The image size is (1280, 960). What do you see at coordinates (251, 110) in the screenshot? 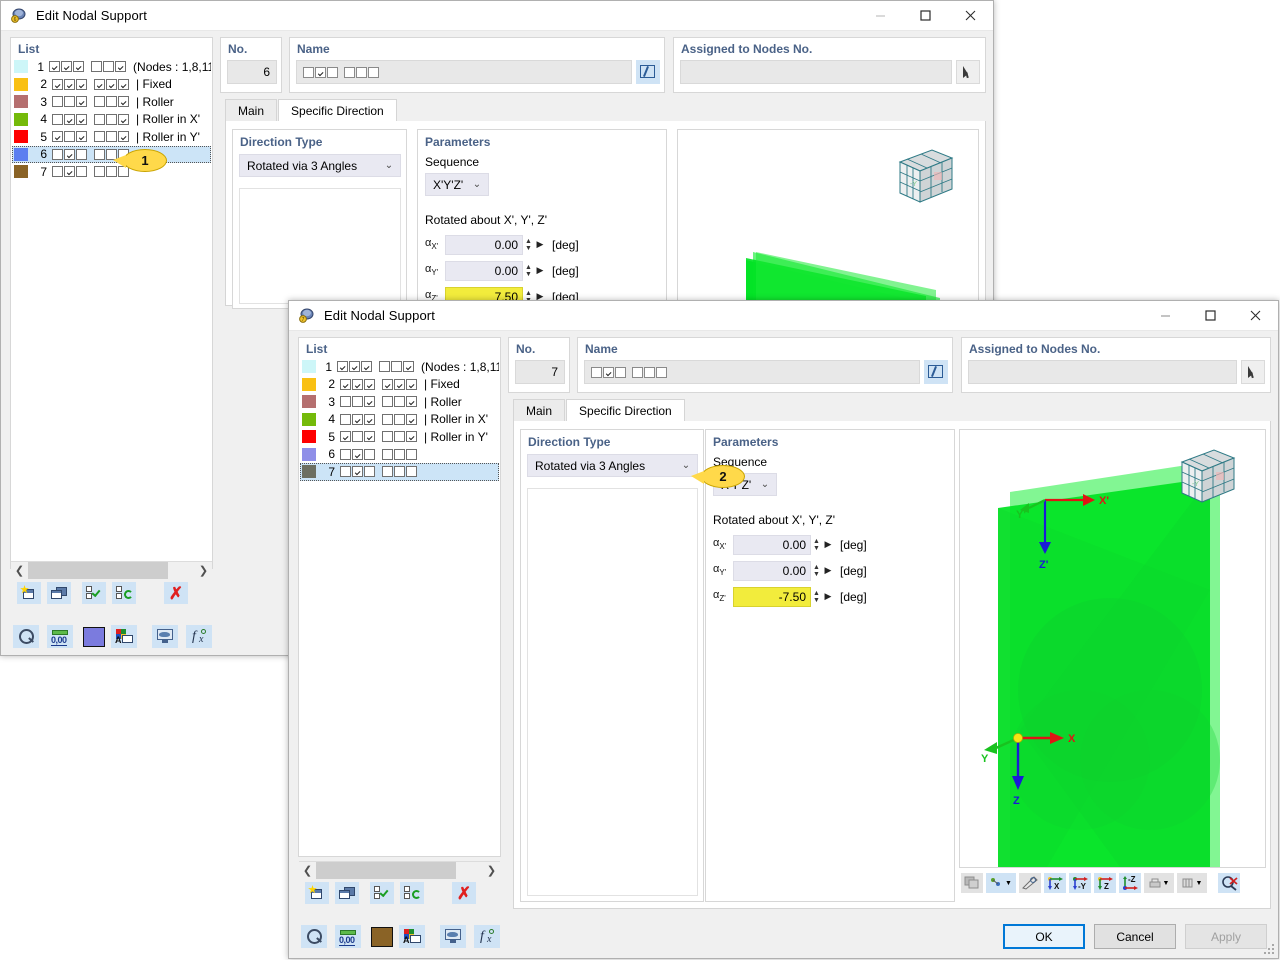
I see `tab-main-1: Main` at bounding box center [251, 110].